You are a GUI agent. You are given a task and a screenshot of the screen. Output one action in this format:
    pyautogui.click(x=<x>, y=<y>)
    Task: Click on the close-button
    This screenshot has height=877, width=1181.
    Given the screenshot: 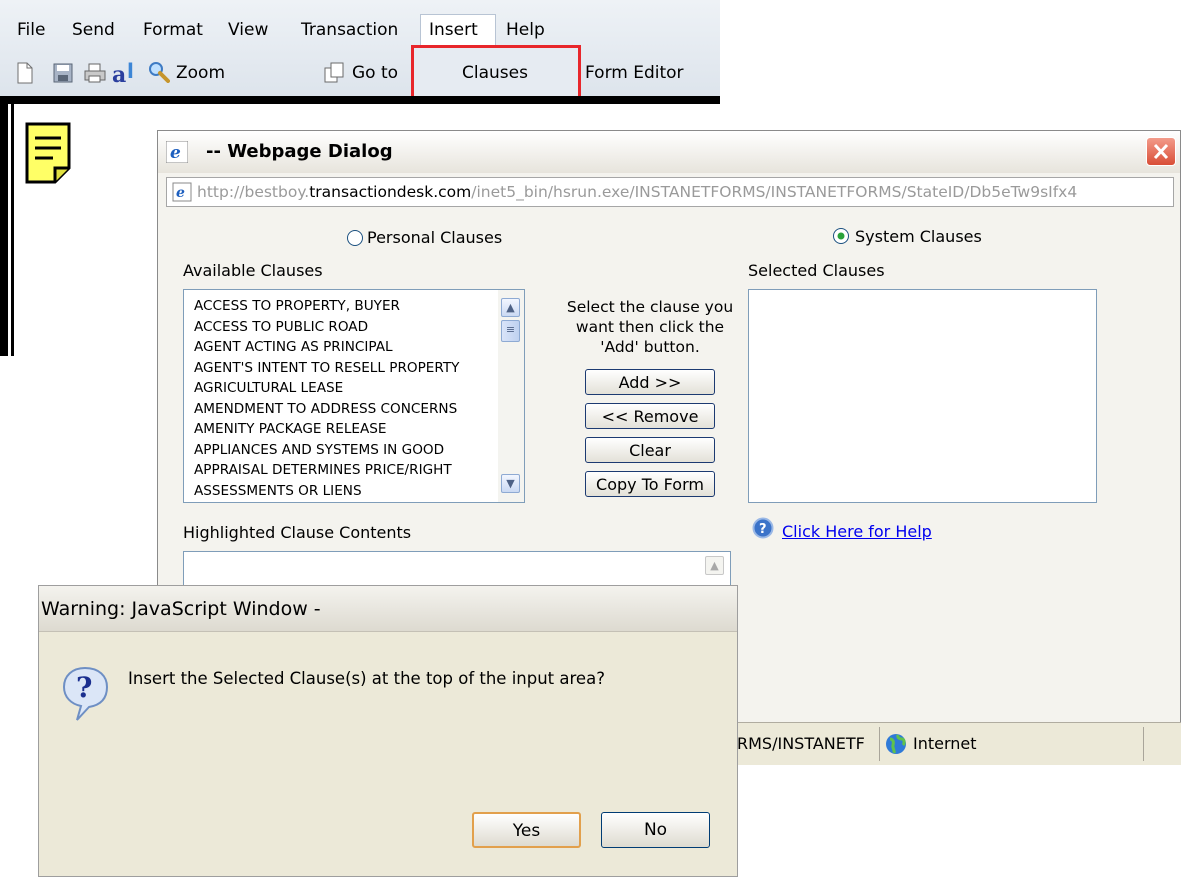 What is the action you would take?
    pyautogui.click(x=1161, y=151)
    